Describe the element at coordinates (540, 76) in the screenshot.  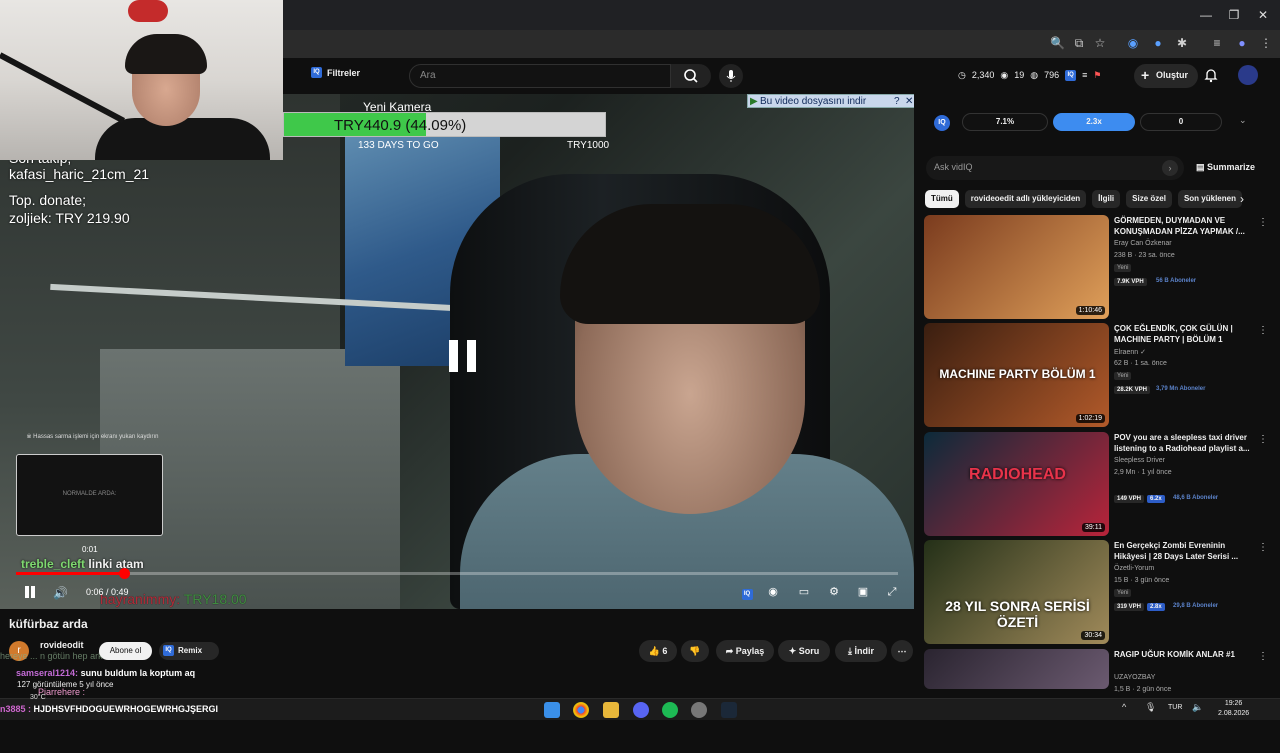
I see `search-input: Ara` at that location.